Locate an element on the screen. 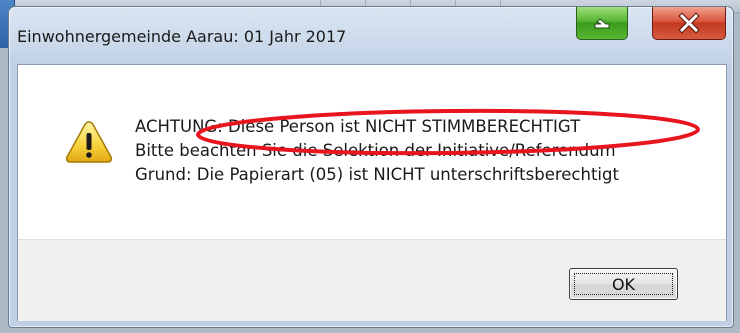 Image resolution: width=740 pixels, height=333 pixels. warning-triangle-icon is located at coordinates (89, 142).